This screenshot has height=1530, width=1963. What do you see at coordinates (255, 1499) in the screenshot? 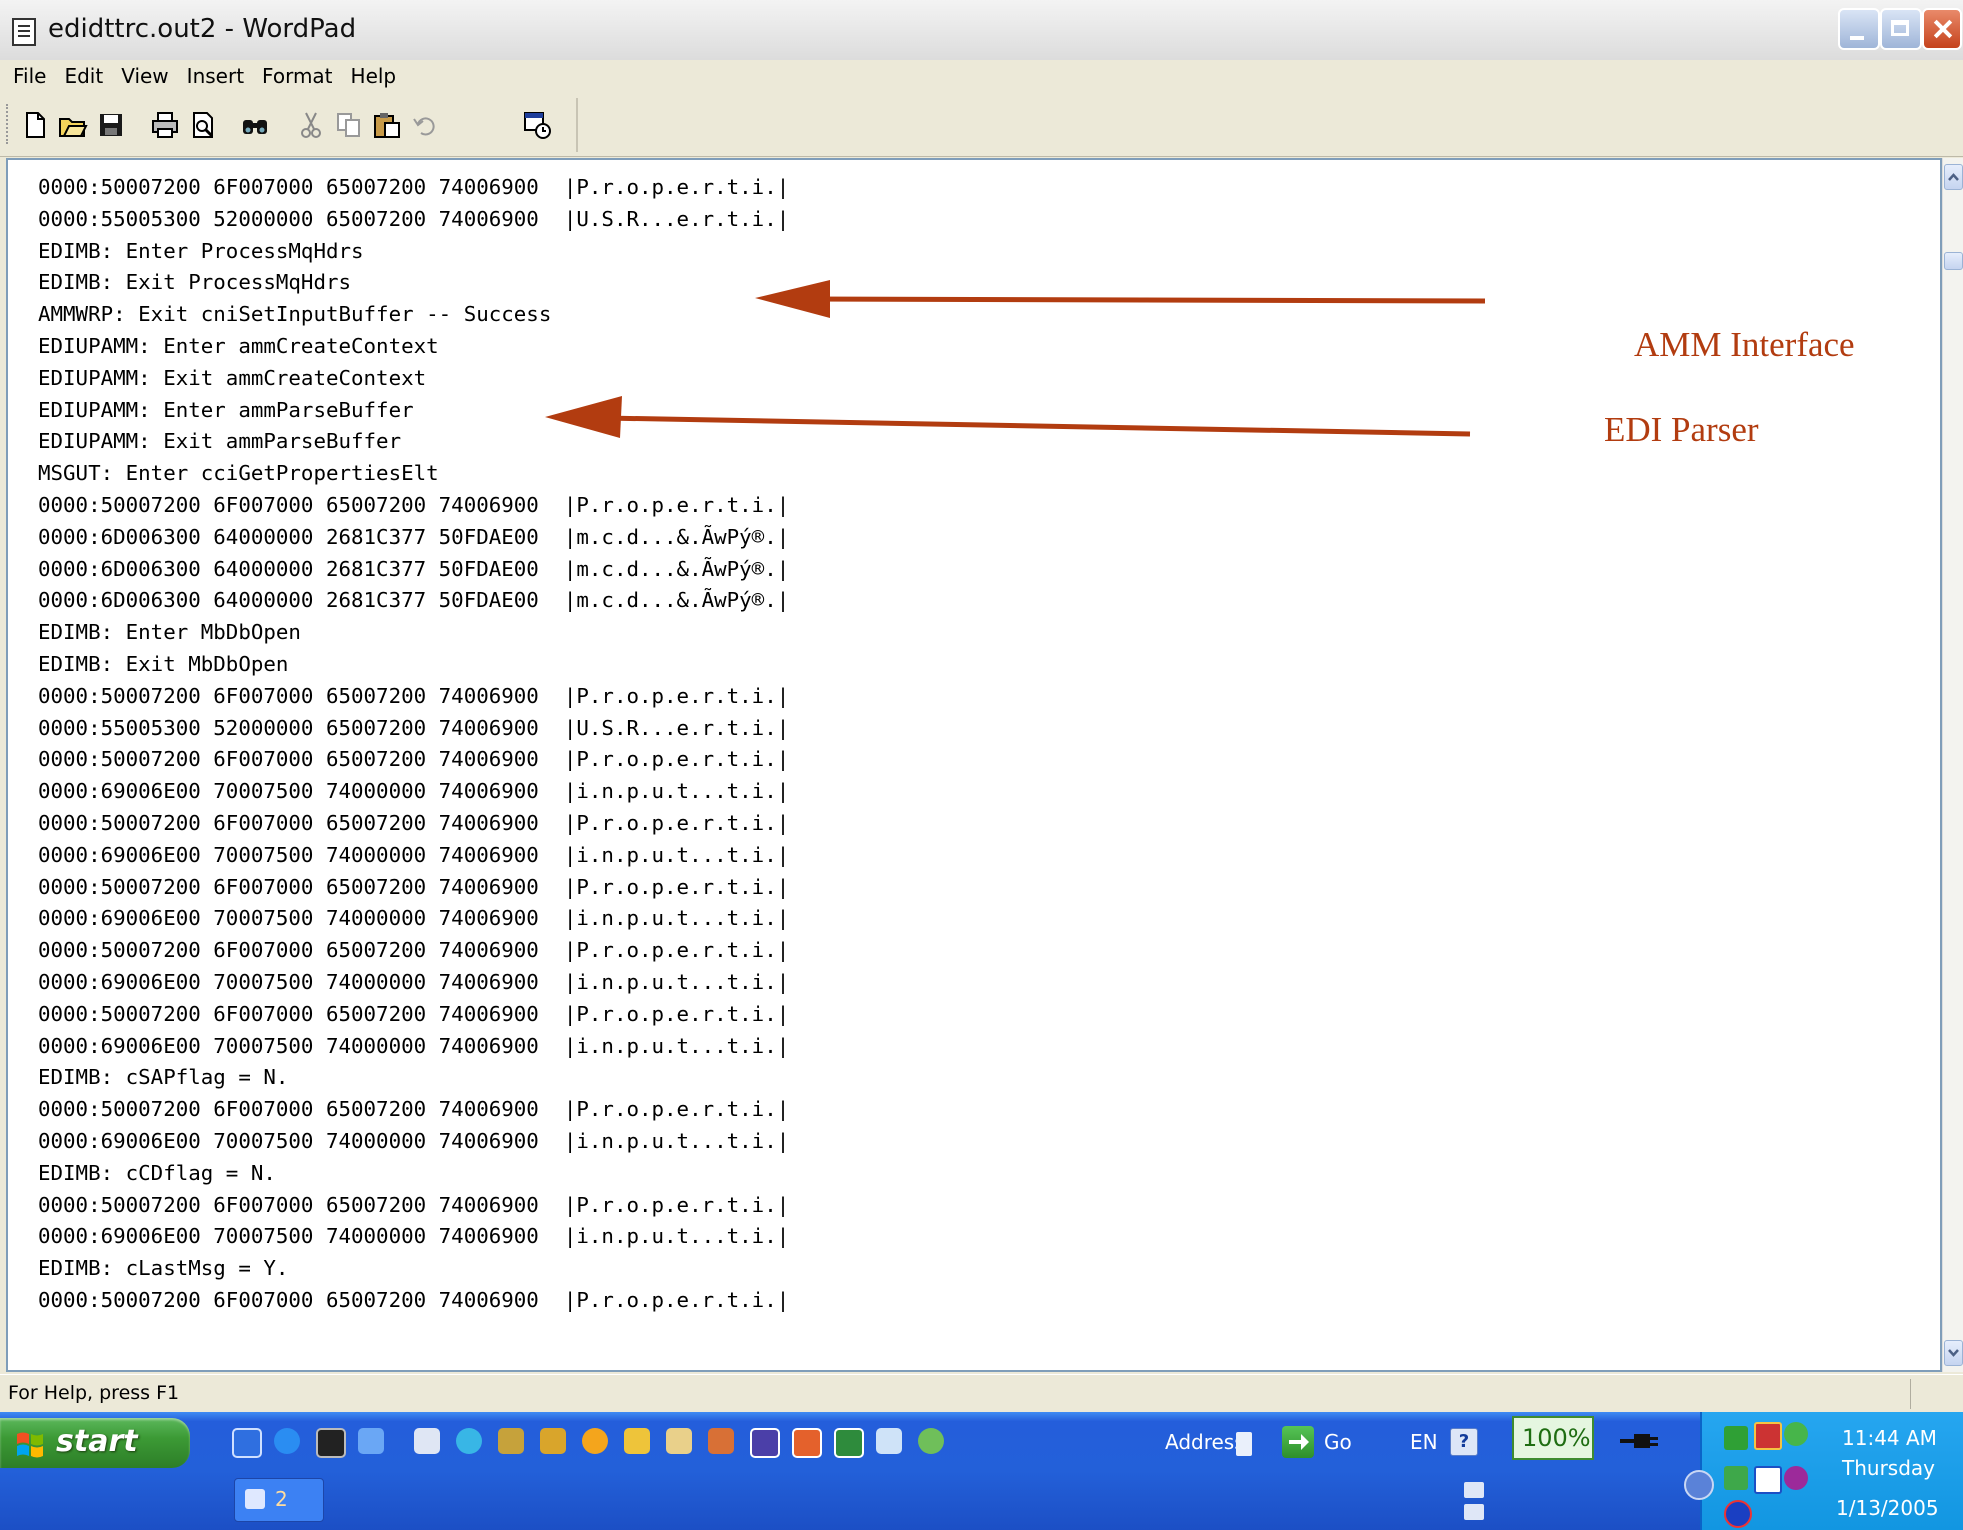
I see `wordpad-icon` at bounding box center [255, 1499].